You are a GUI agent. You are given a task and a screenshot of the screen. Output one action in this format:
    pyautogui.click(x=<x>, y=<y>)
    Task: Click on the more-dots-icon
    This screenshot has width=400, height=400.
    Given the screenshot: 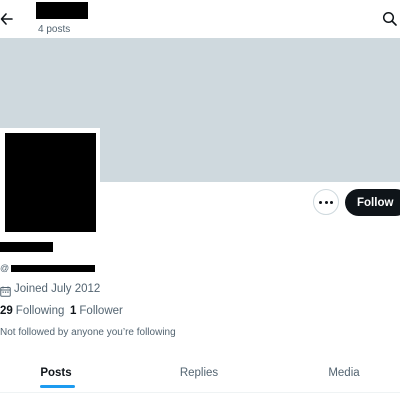 What is the action you would take?
    pyautogui.click(x=326, y=202)
    